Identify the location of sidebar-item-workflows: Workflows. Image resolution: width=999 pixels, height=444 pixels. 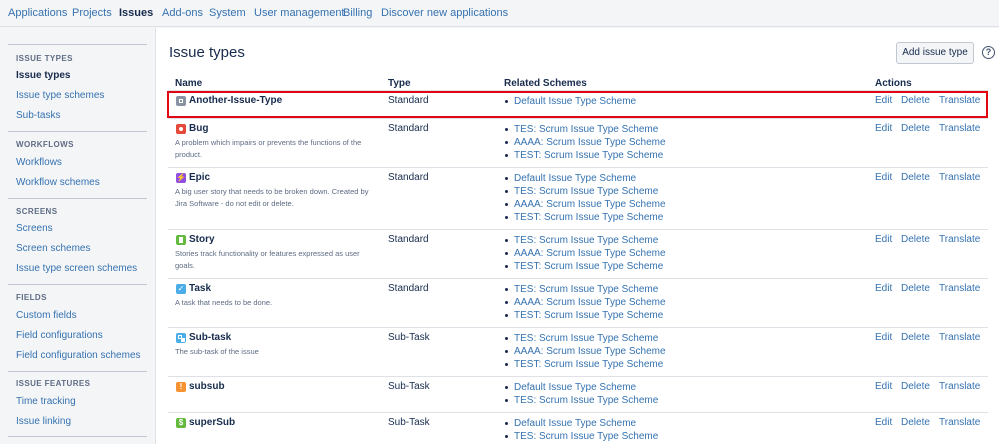
(39, 162).